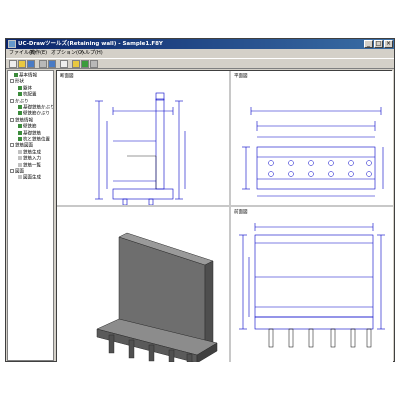 The height and width of the screenshot is (400, 400). I want to click on tree-item: 杭と鉄筋位置, so click(34, 140).